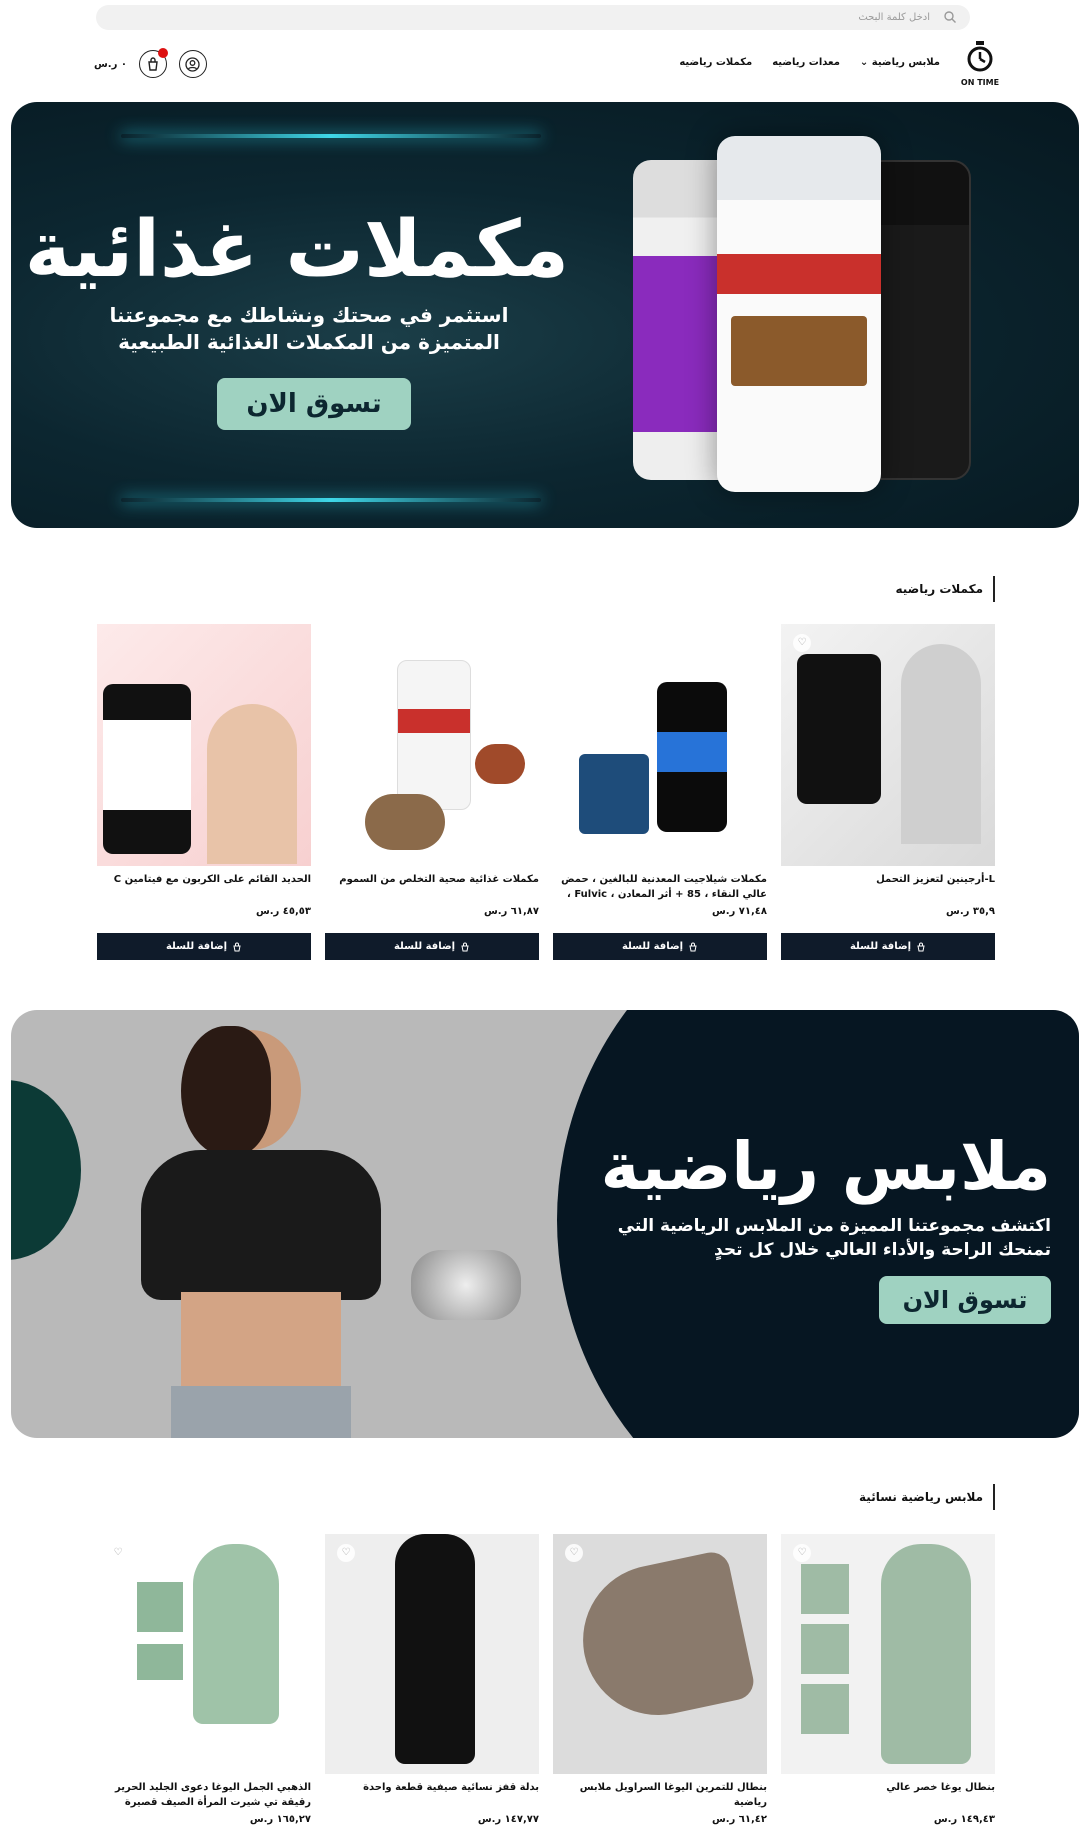 This screenshot has width=1089, height=1825. I want to click on search-bar: ادخل كلمة البحث, so click(533, 17).